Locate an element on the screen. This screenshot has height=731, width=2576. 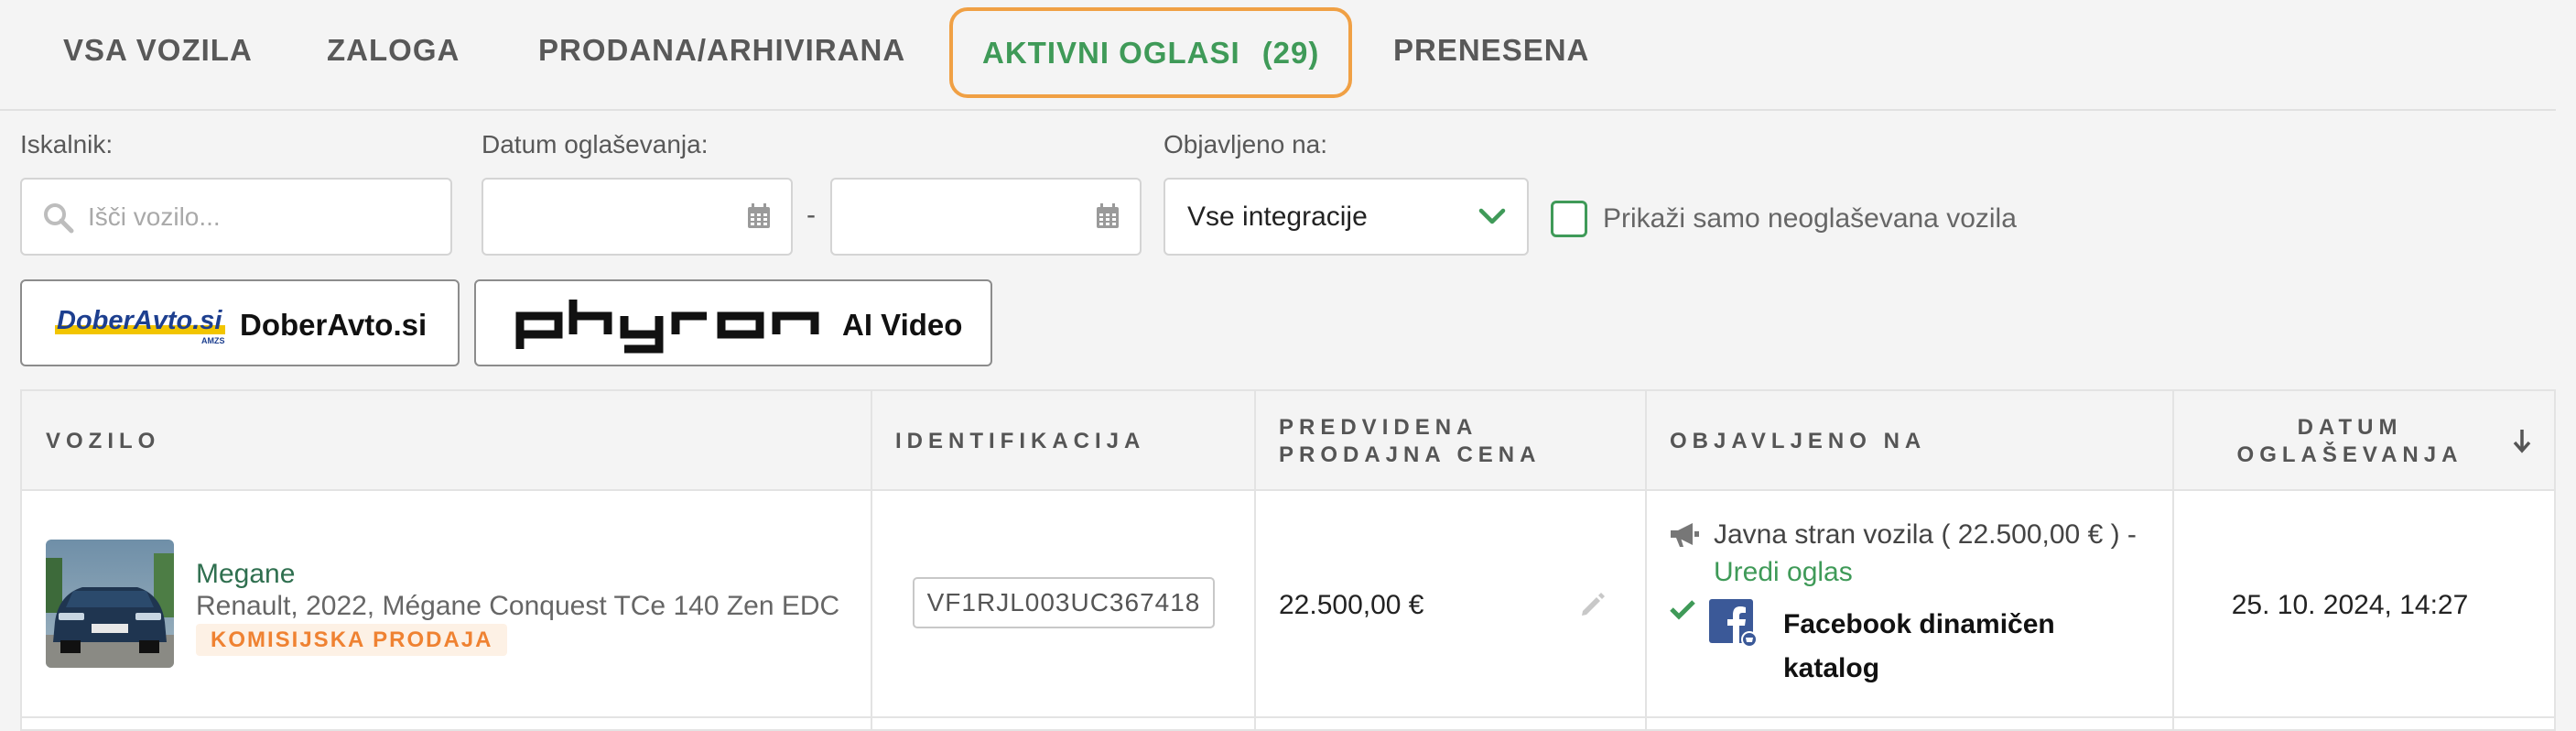
search-field is located at coordinates (236, 217).